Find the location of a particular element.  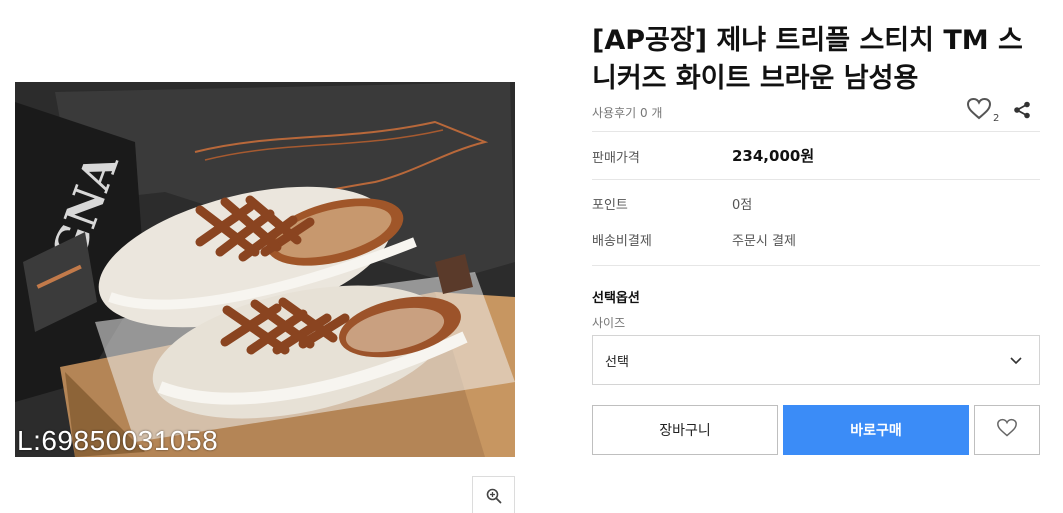

add-to-cart-label: 장바구니 is located at coordinates (685, 431).